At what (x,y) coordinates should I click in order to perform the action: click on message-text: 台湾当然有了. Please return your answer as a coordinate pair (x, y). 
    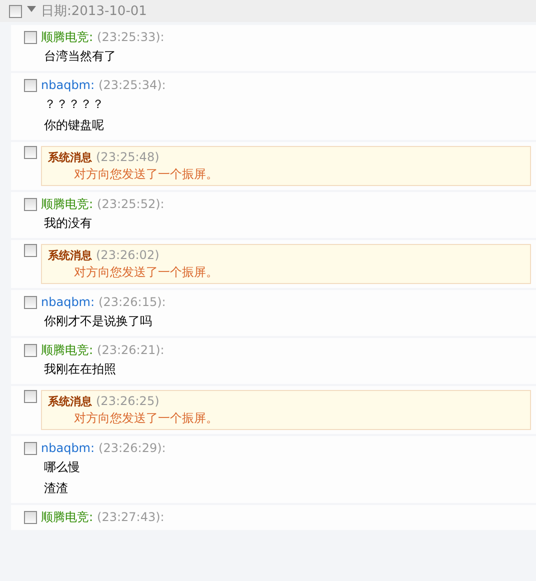
    Looking at the image, I should click on (80, 56).